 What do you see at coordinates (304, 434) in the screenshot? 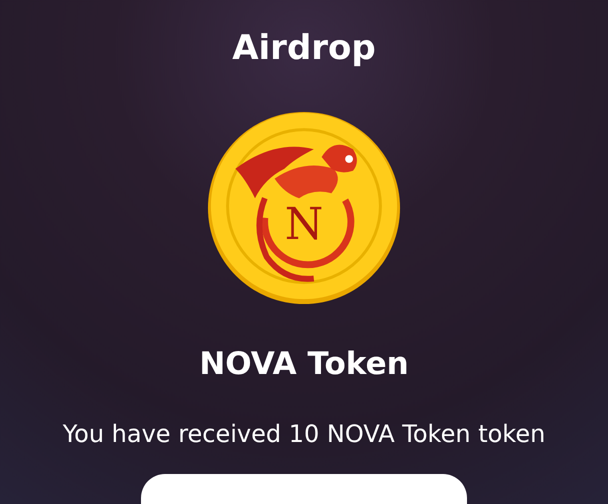
I see `received-message: You have received 10 NOVA Token token` at bounding box center [304, 434].